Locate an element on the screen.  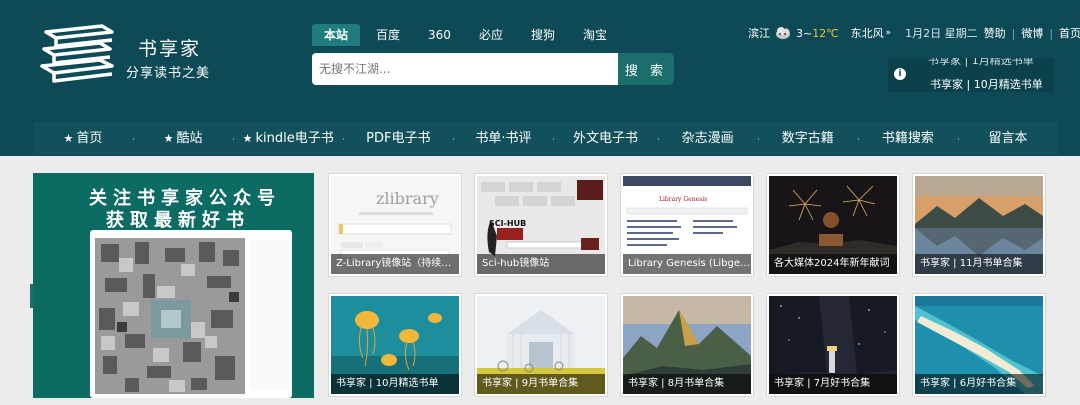
search-tab-bing: 必应 is located at coordinates (491, 35).